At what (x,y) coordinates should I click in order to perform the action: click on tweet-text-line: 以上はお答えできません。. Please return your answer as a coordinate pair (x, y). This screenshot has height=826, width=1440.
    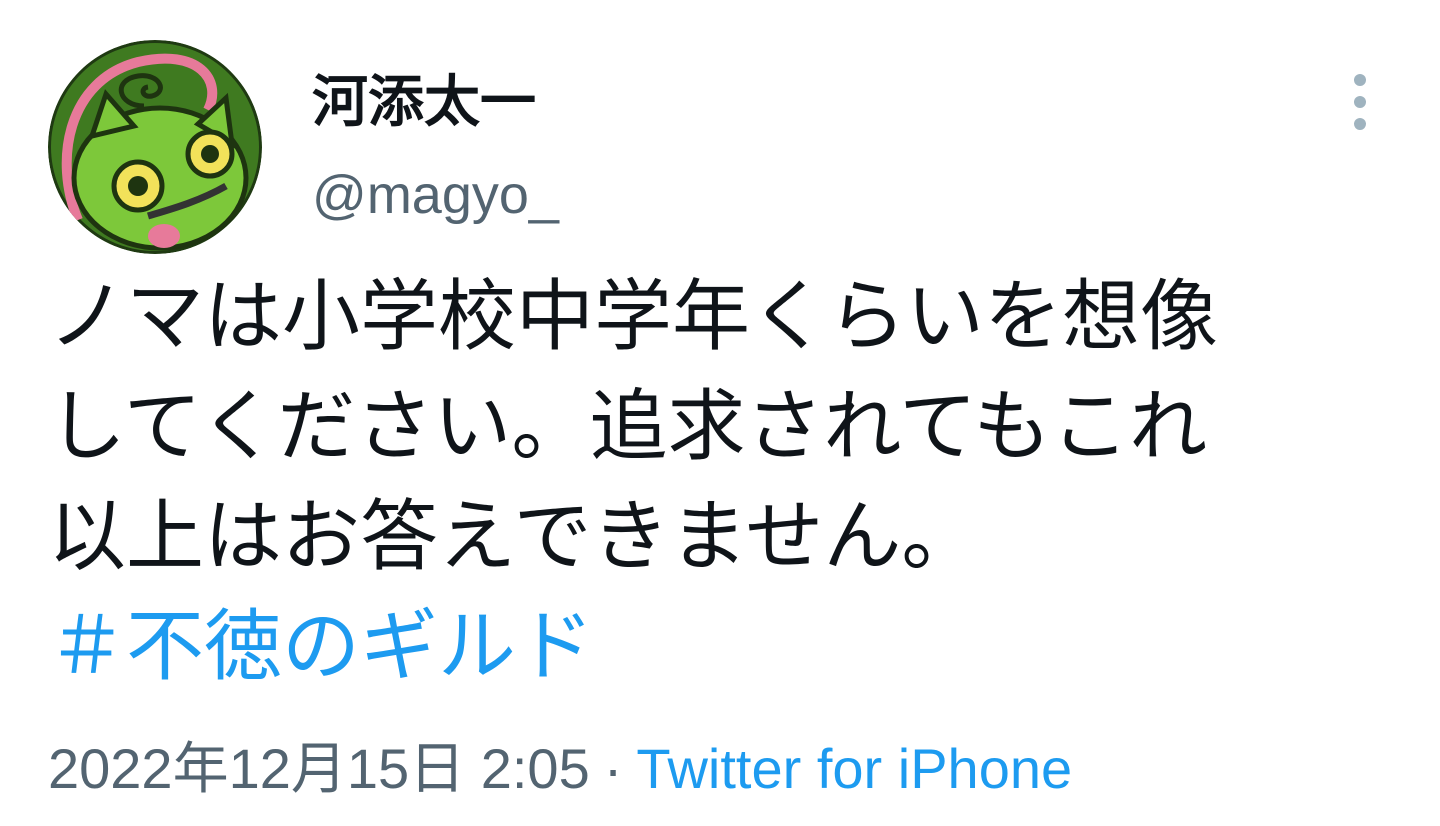
    Looking at the image, I should click on (514, 537).